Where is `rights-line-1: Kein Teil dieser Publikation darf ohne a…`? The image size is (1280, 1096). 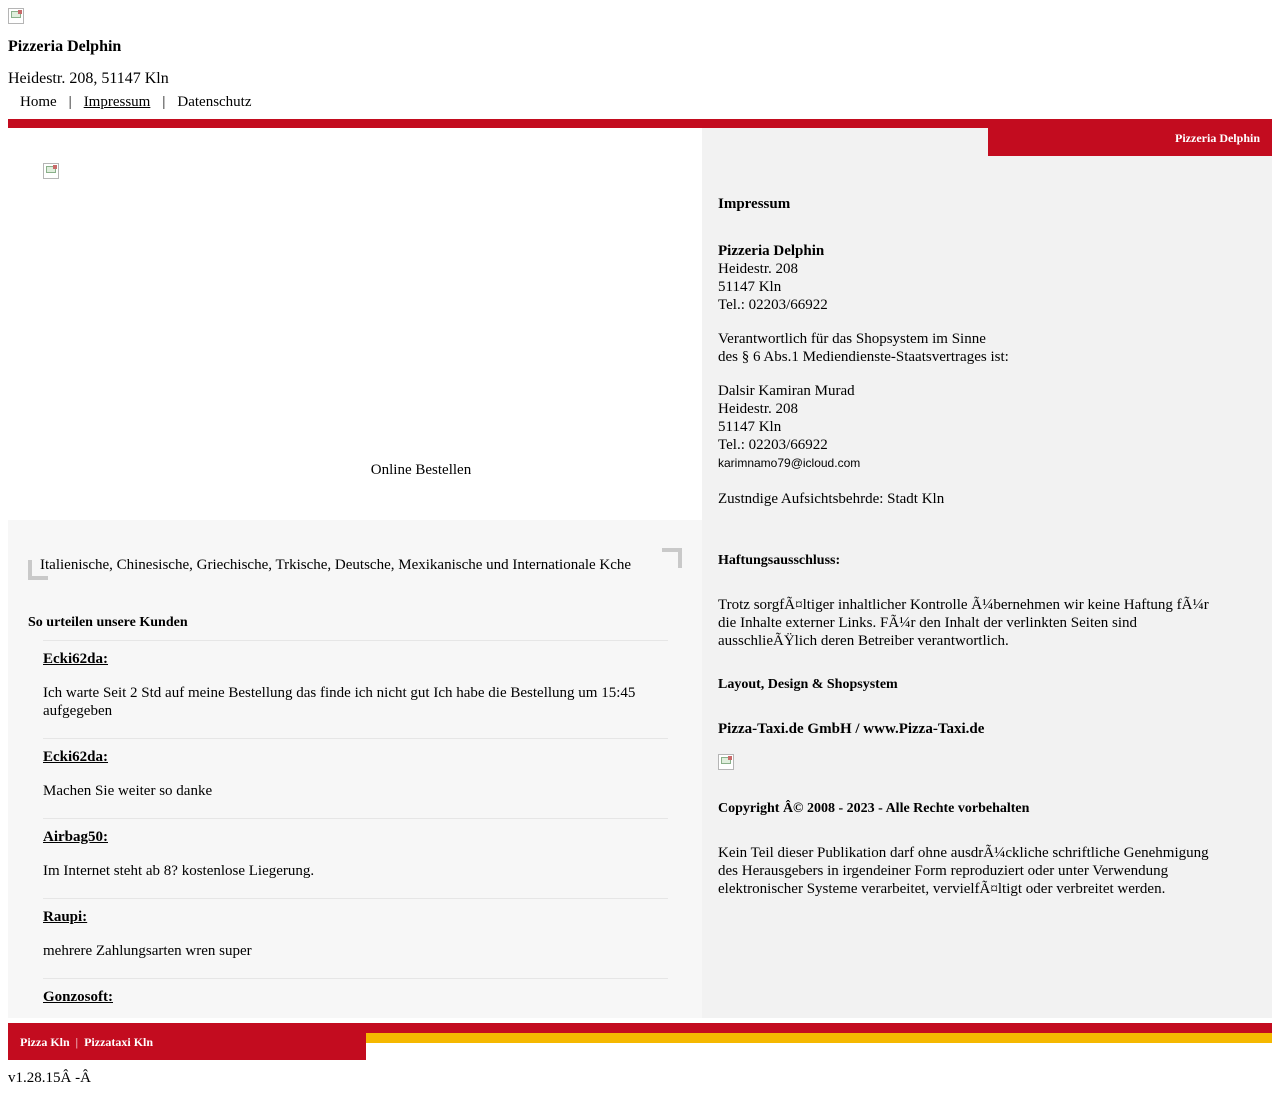
rights-line-1: Kein Teil dieser Publikation darf ohne a… is located at coordinates (963, 853).